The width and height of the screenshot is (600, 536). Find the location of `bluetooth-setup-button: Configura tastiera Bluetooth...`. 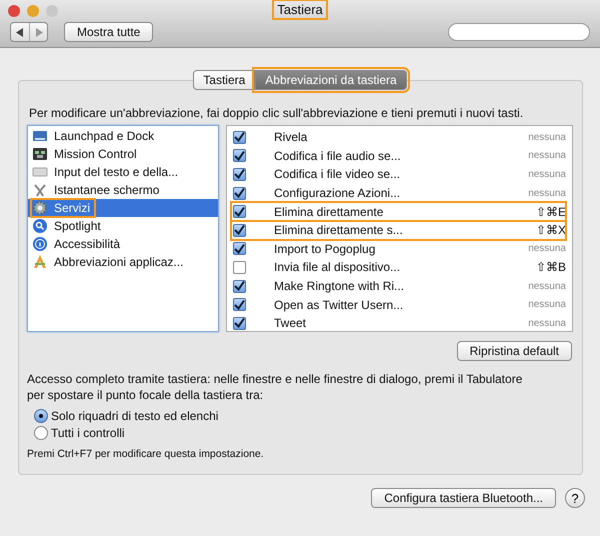

bluetooth-setup-button: Configura tastiera Bluetooth... is located at coordinates (463, 498).